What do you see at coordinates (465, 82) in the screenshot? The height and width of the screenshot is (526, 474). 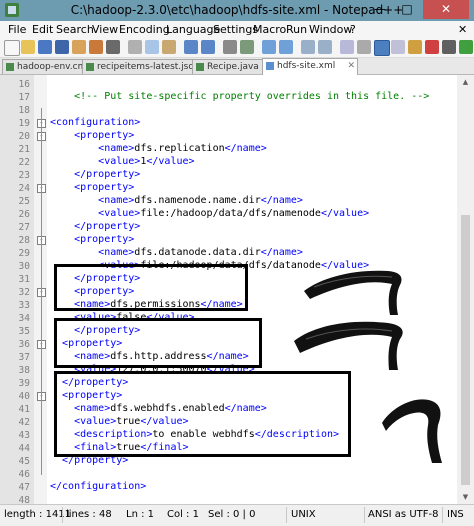 I see `scroll-up-arrow-icon: ▲` at bounding box center [465, 82].